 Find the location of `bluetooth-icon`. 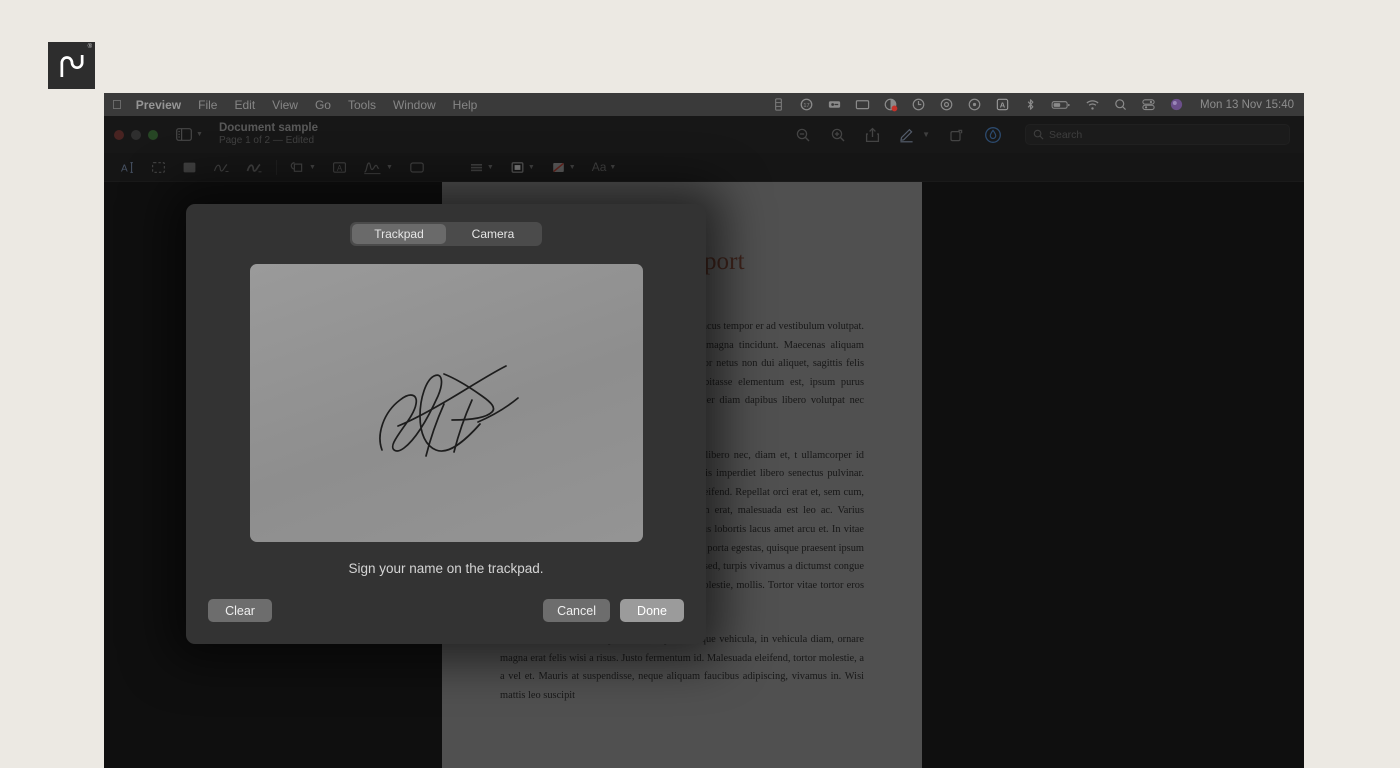

bluetooth-icon is located at coordinates (1030, 104).